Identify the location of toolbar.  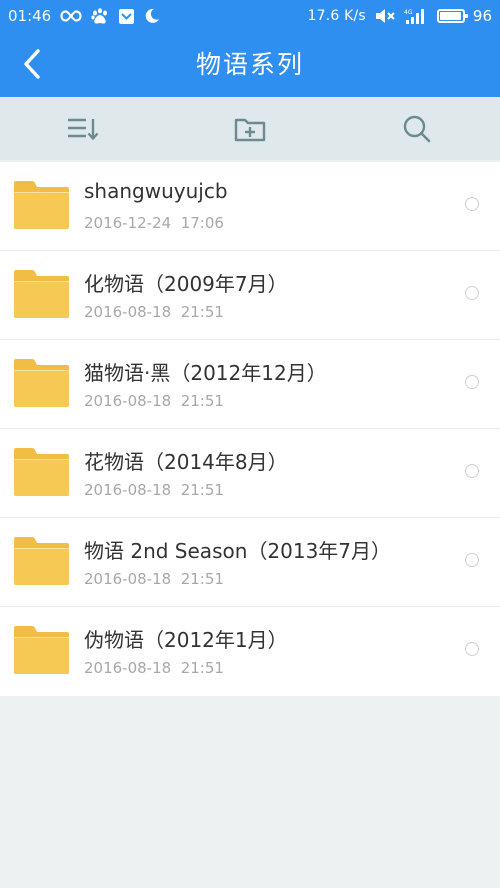
(250, 128).